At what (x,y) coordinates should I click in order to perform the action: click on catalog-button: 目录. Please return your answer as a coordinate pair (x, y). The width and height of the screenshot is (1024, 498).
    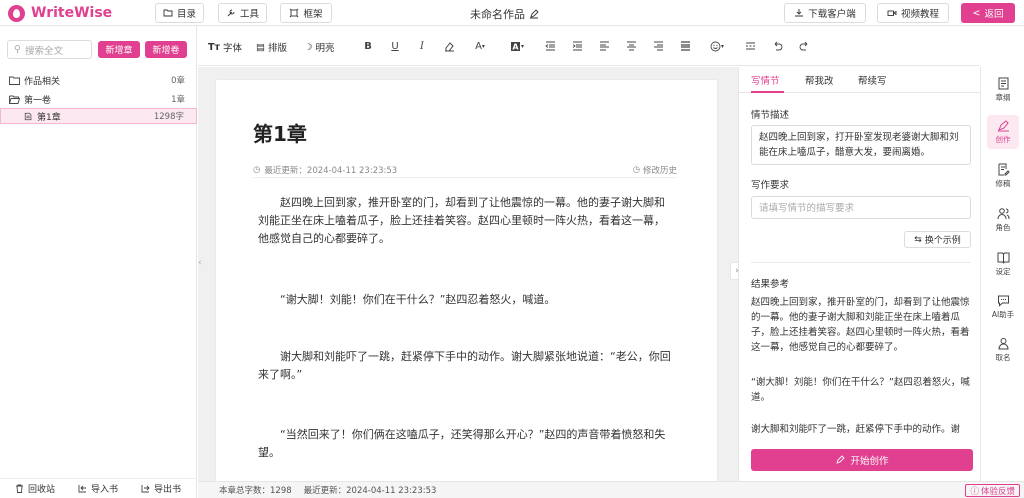
    Looking at the image, I should click on (179, 13).